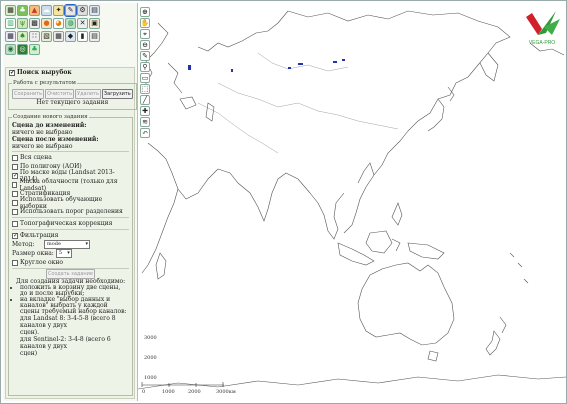 This screenshot has width=567, height=404. What do you see at coordinates (10, 10) in the screenshot?
I see `layer-icon: ▦` at bounding box center [10, 10].